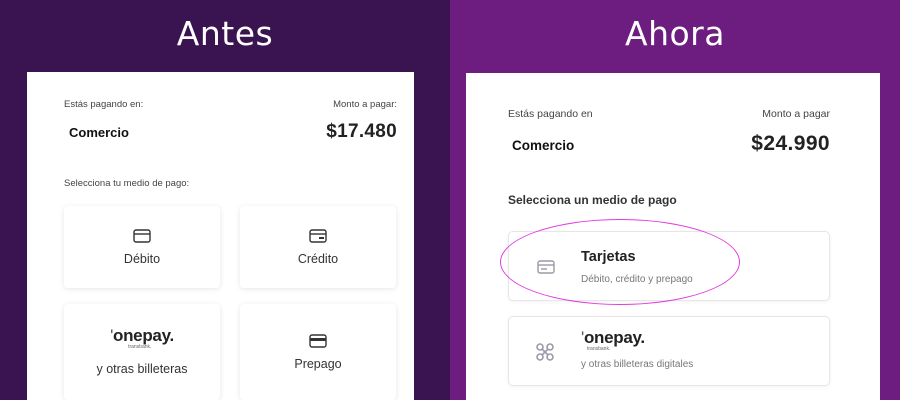  Describe the element at coordinates (671, 144) in the screenshot. I see `after-values-row: Comercio $24.990` at that location.